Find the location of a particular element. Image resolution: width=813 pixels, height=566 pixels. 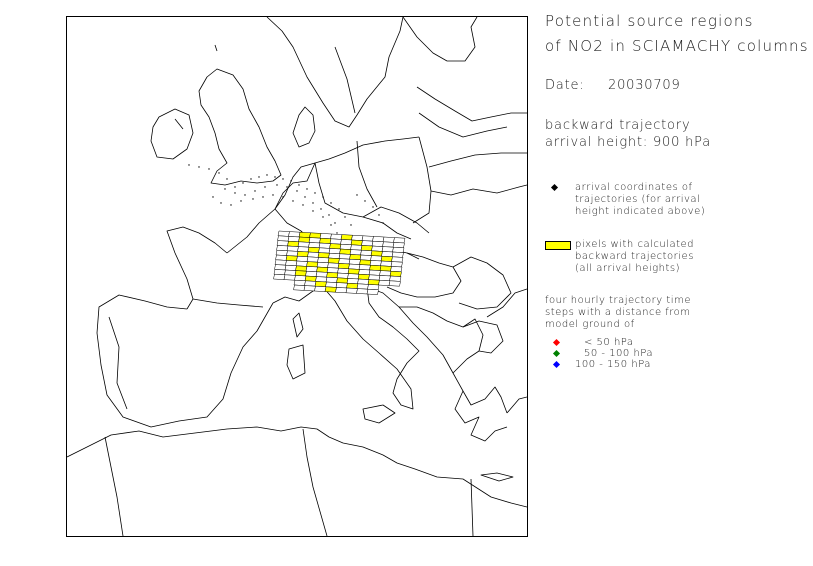

timesteps-legend-line3: model ground of is located at coordinates (590, 324).